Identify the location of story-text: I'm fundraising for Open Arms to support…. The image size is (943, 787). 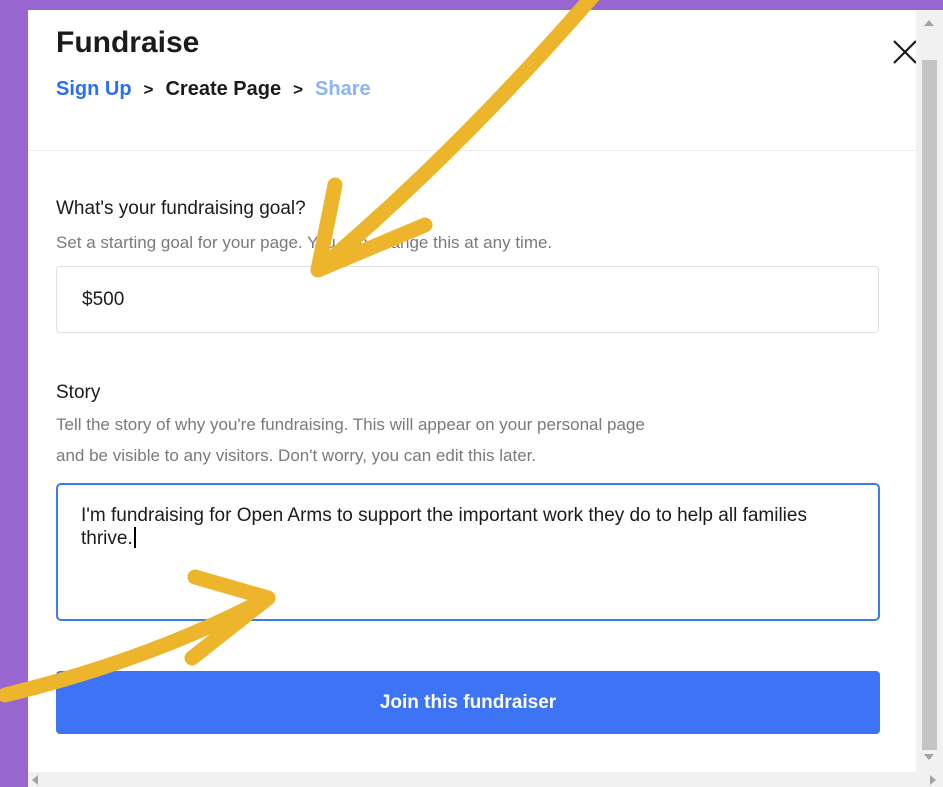
(444, 527).